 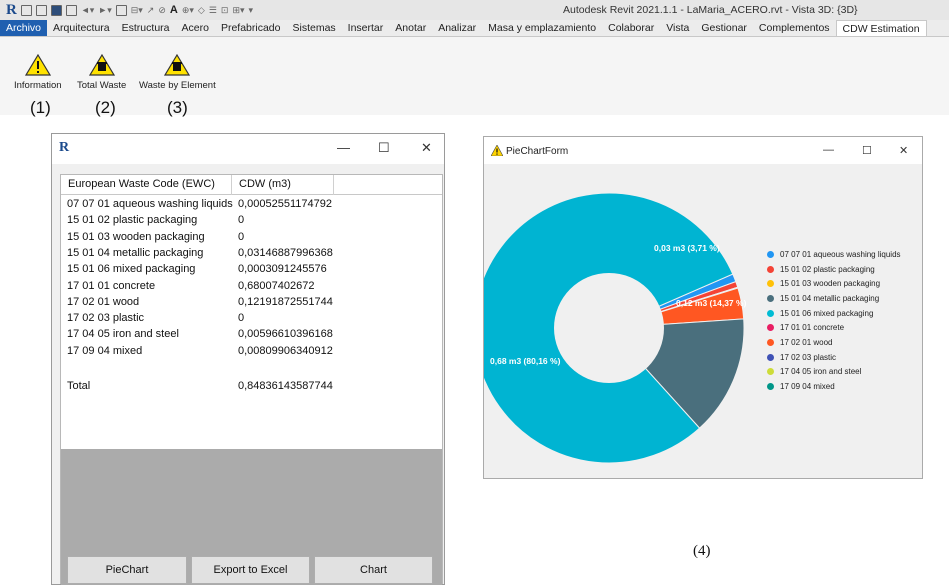 I want to click on table-row: 15 01 02 plastic packaging 0, so click(x=251, y=221).